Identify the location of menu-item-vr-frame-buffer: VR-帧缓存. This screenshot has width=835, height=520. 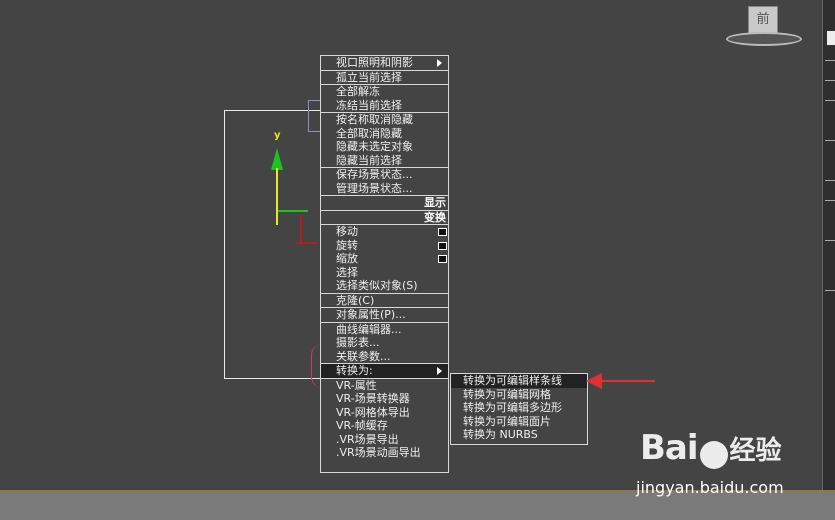
(384, 426).